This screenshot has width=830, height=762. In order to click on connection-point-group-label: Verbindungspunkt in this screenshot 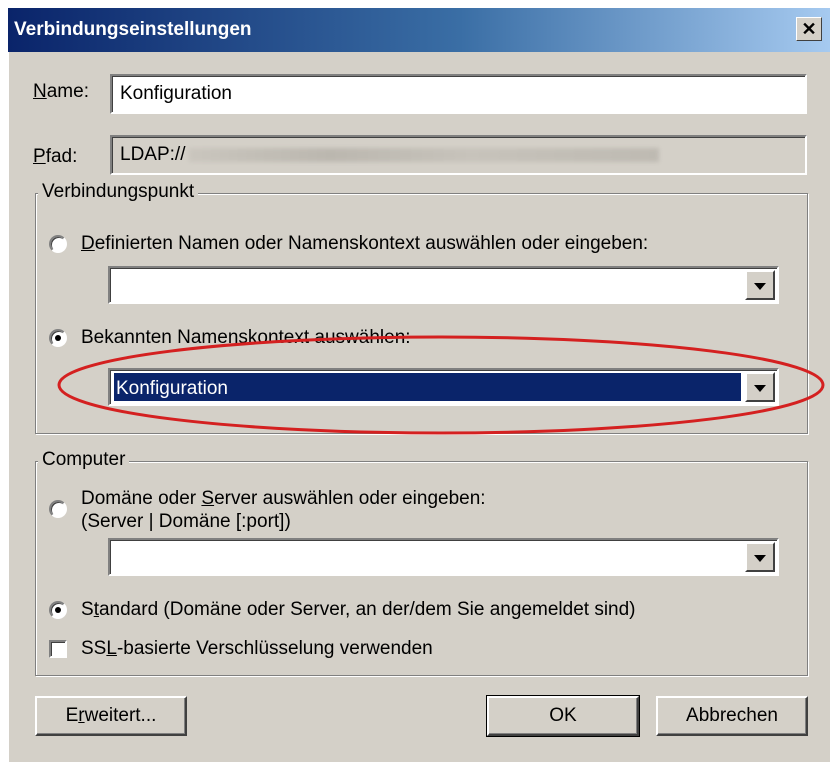, I will do `click(118, 192)`.